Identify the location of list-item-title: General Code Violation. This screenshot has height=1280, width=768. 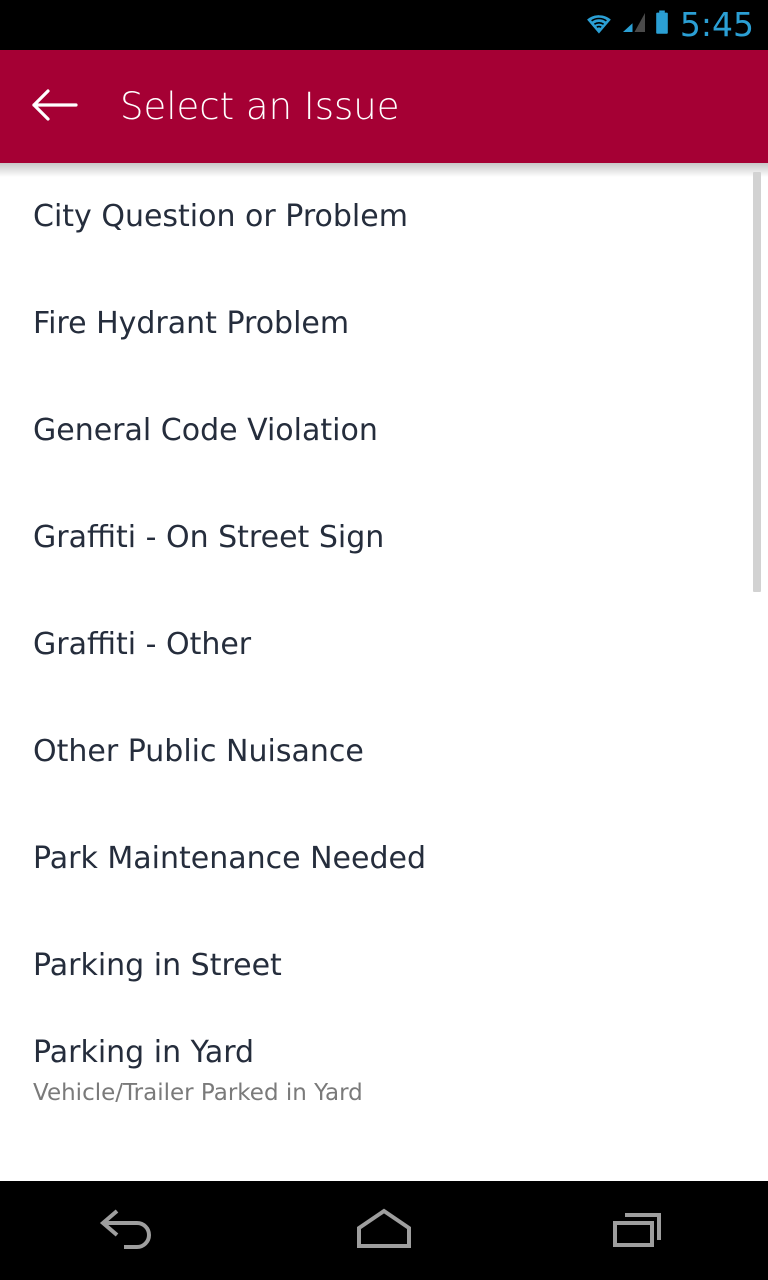
(205, 430).